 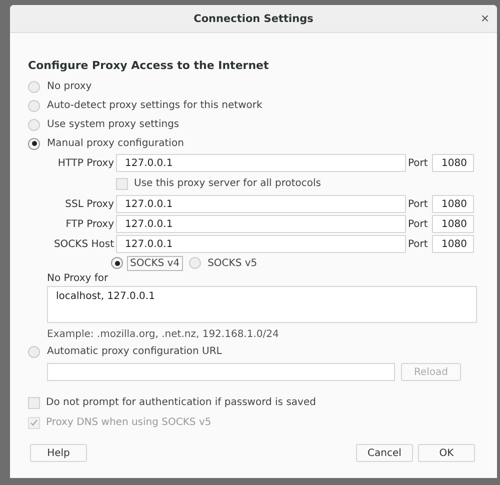 I want to click on checkbox-label: Proxy DNS when using SOCKS v5, so click(x=129, y=422).